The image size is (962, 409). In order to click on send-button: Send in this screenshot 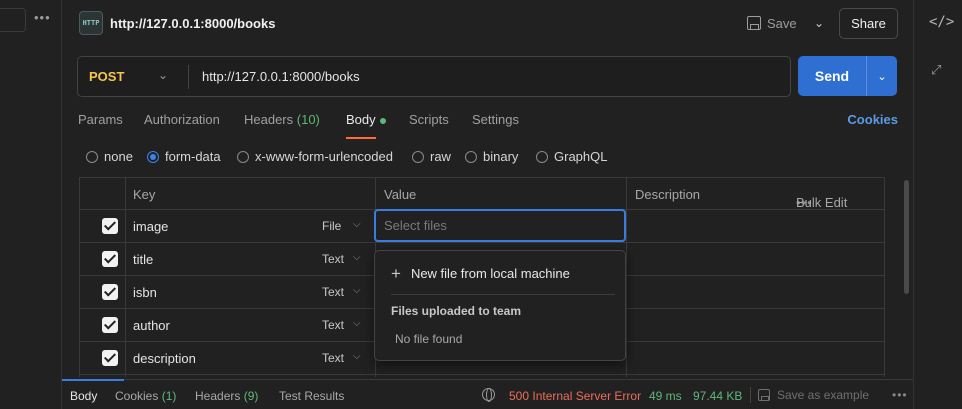, I will do `click(832, 76)`.